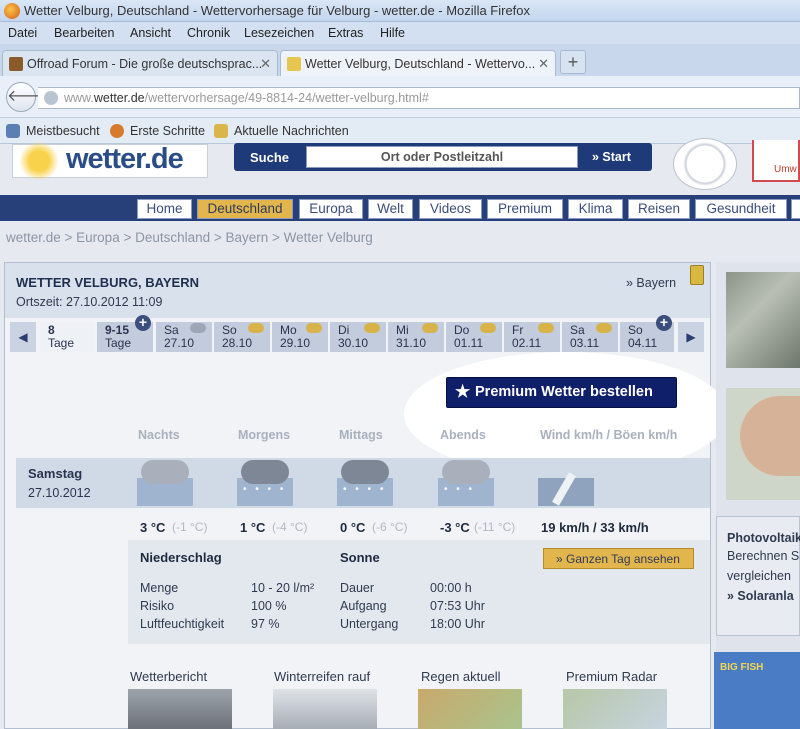 The height and width of the screenshot is (729, 800). What do you see at coordinates (363, 606) in the screenshot?
I see `detail-key: Aufgang` at bounding box center [363, 606].